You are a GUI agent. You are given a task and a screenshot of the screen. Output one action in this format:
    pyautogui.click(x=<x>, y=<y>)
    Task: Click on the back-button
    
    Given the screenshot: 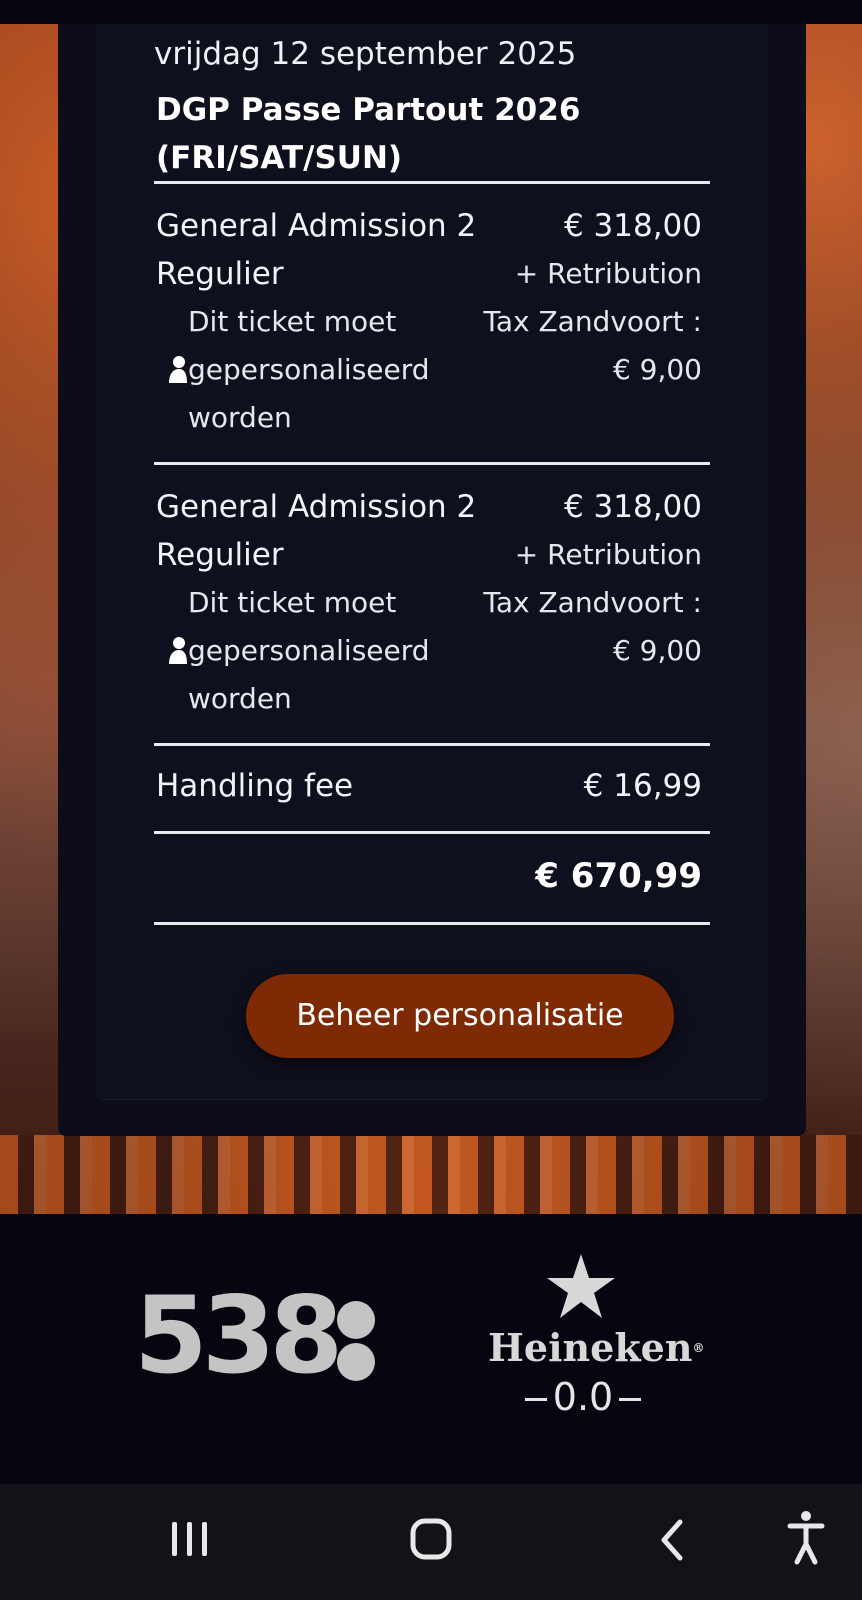 What is the action you would take?
    pyautogui.click(x=672, y=1540)
    